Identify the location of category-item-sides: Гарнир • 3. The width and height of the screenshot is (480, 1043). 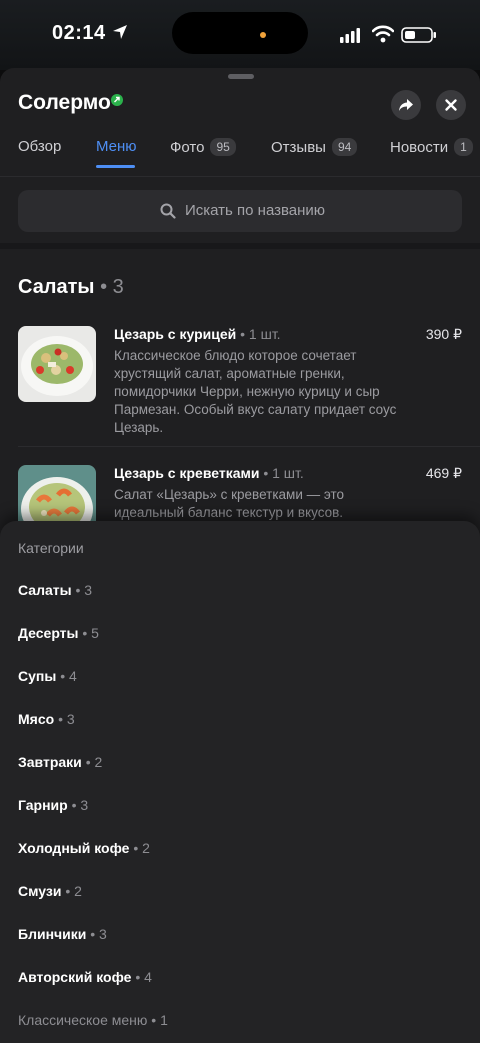
(53, 805).